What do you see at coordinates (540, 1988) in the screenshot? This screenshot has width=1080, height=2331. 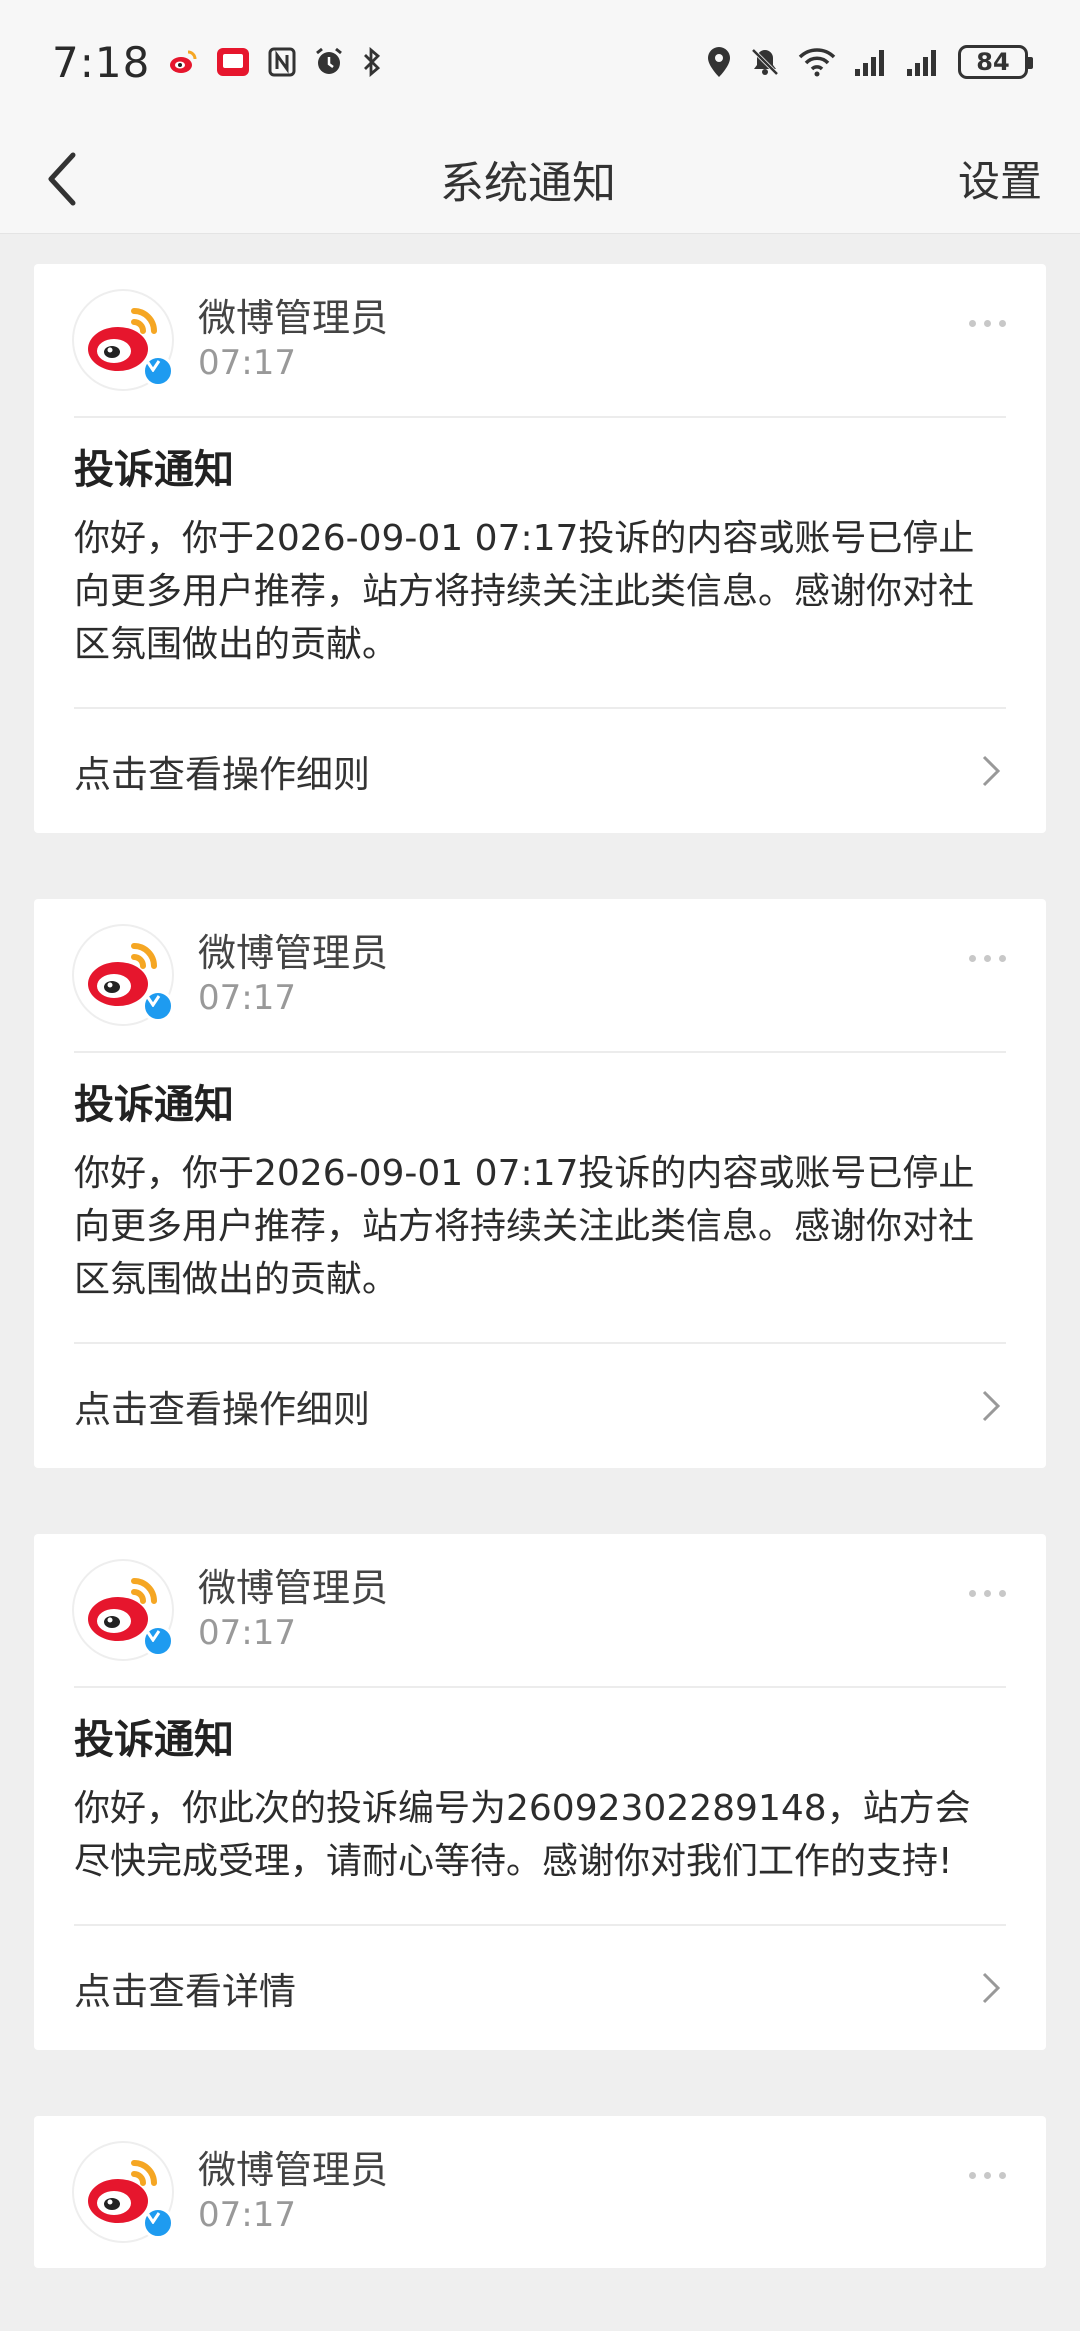 I see `view-details-link: 点击查看详情` at bounding box center [540, 1988].